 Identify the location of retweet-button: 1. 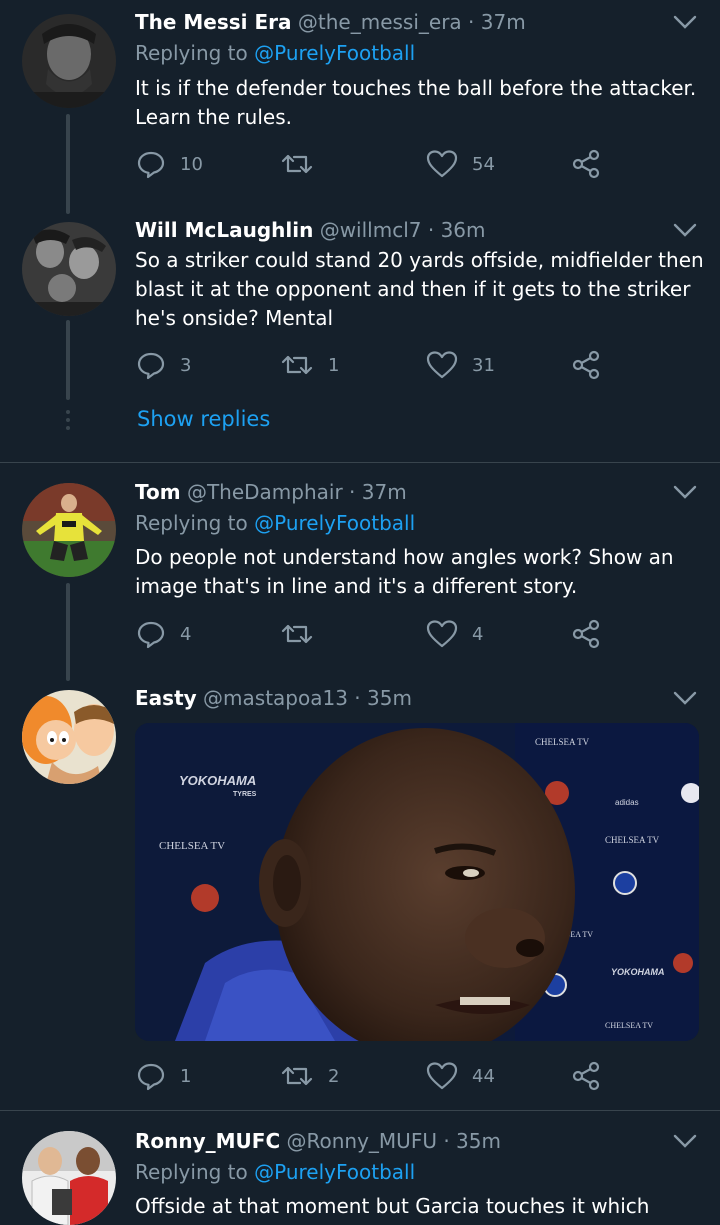
(309, 365).